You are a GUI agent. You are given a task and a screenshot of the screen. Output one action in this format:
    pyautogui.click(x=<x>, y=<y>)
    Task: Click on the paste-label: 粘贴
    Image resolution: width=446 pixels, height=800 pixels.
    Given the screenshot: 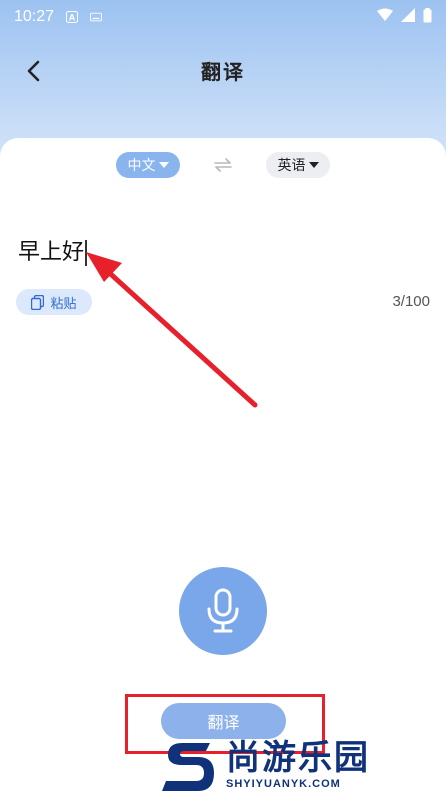 What is the action you would take?
    pyautogui.click(x=63, y=304)
    